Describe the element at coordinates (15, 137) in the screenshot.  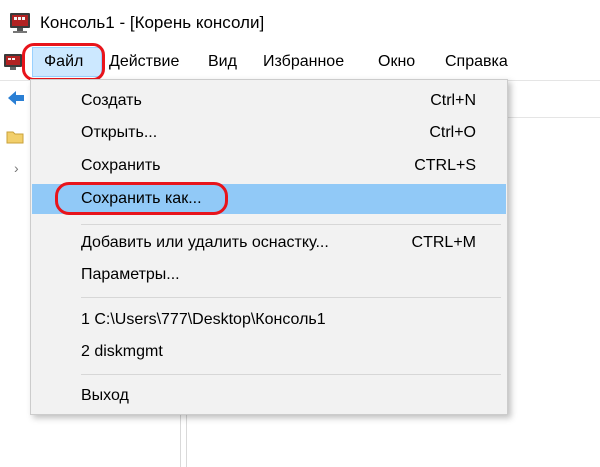
I see `folder-icon` at that location.